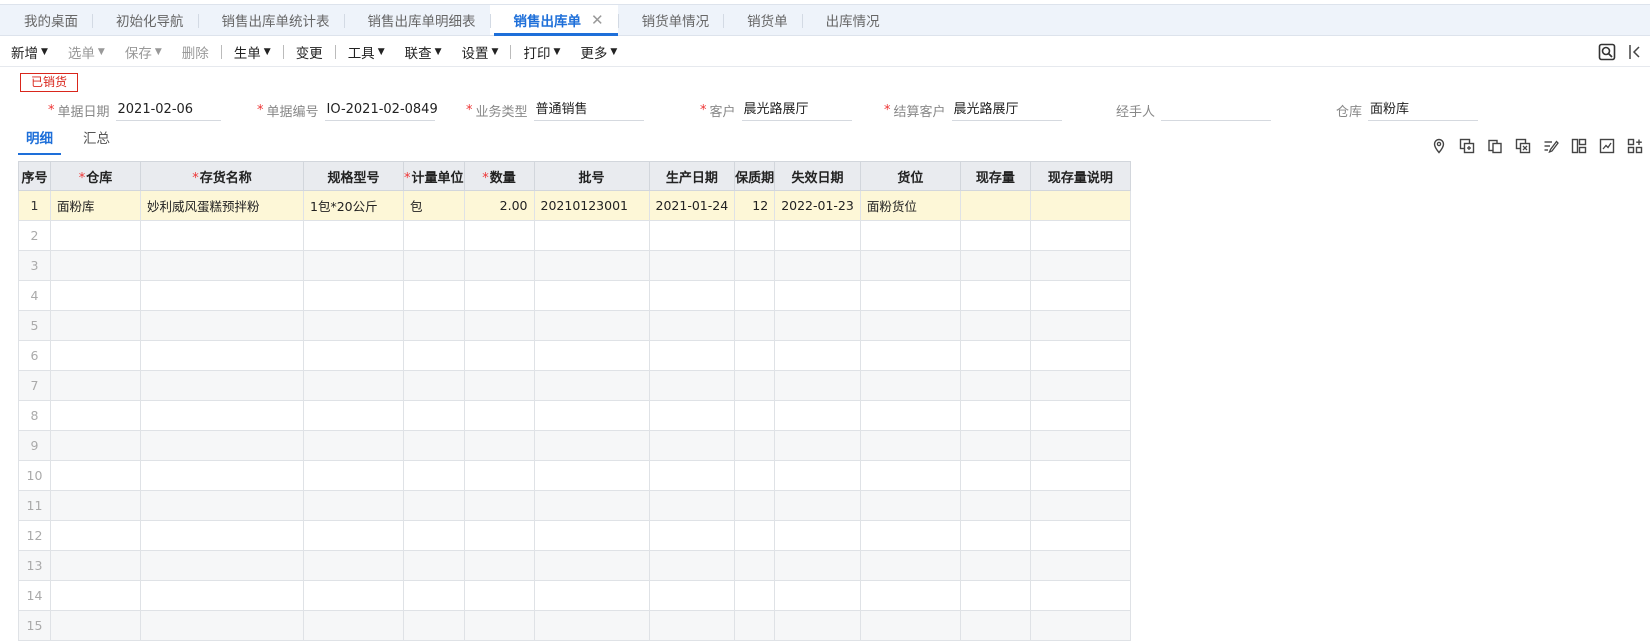  Describe the element at coordinates (588, 110) in the screenshot. I see `biz-type-select: 普通销售` at that location.